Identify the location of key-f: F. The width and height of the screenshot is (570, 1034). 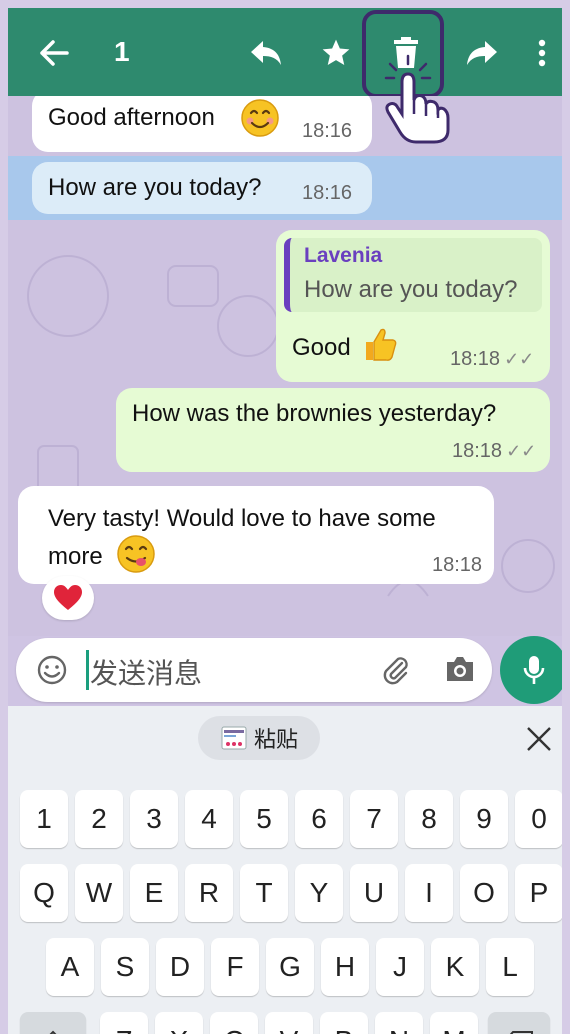
(235, 967).